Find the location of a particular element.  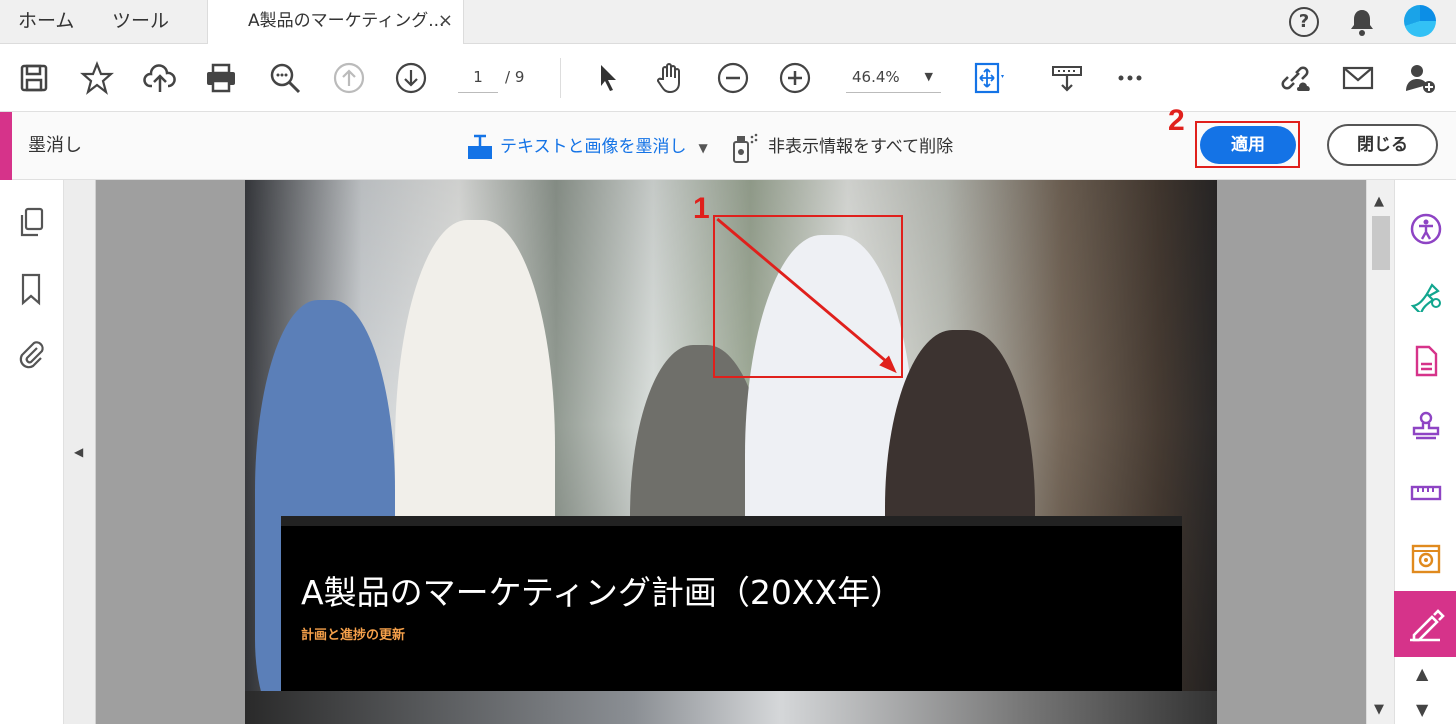

scroll-down-icon: ▼ is located at coordinates (1379, 709).